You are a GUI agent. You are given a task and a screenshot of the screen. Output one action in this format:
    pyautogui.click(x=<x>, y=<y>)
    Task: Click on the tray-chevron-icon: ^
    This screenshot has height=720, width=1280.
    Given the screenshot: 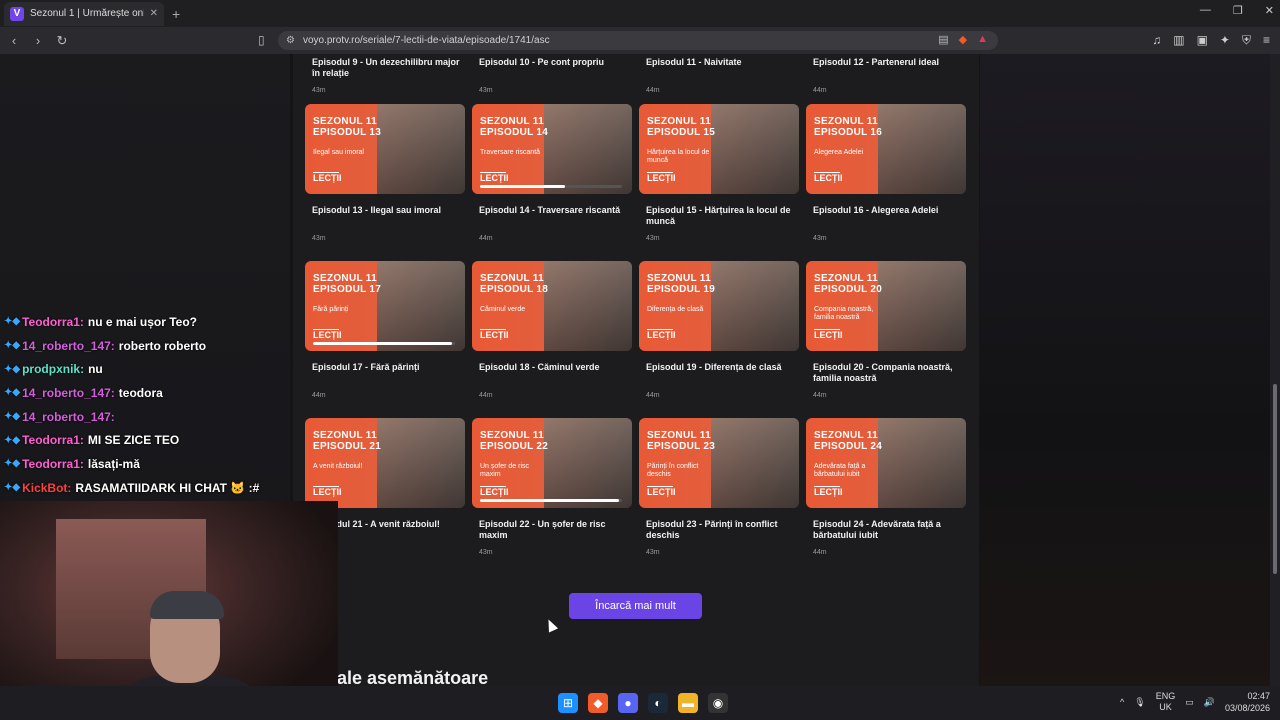 What is the action you would take?
    pyautogui.click(x=1122, y=702)
    